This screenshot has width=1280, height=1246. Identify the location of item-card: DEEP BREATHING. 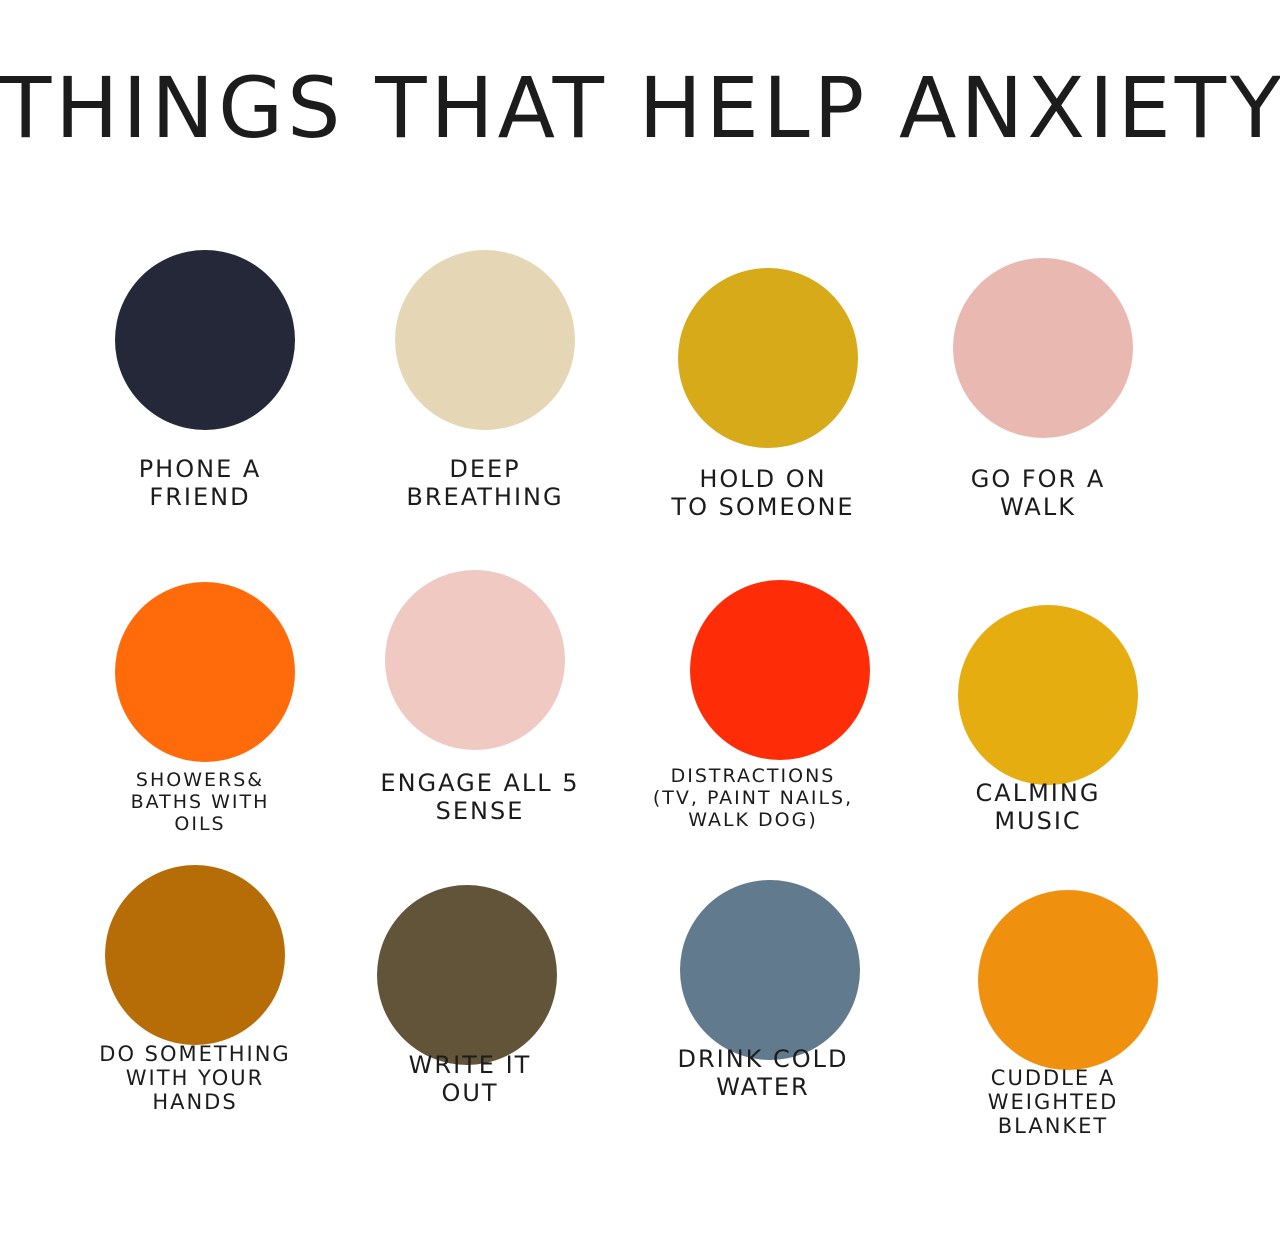
(485, 418).